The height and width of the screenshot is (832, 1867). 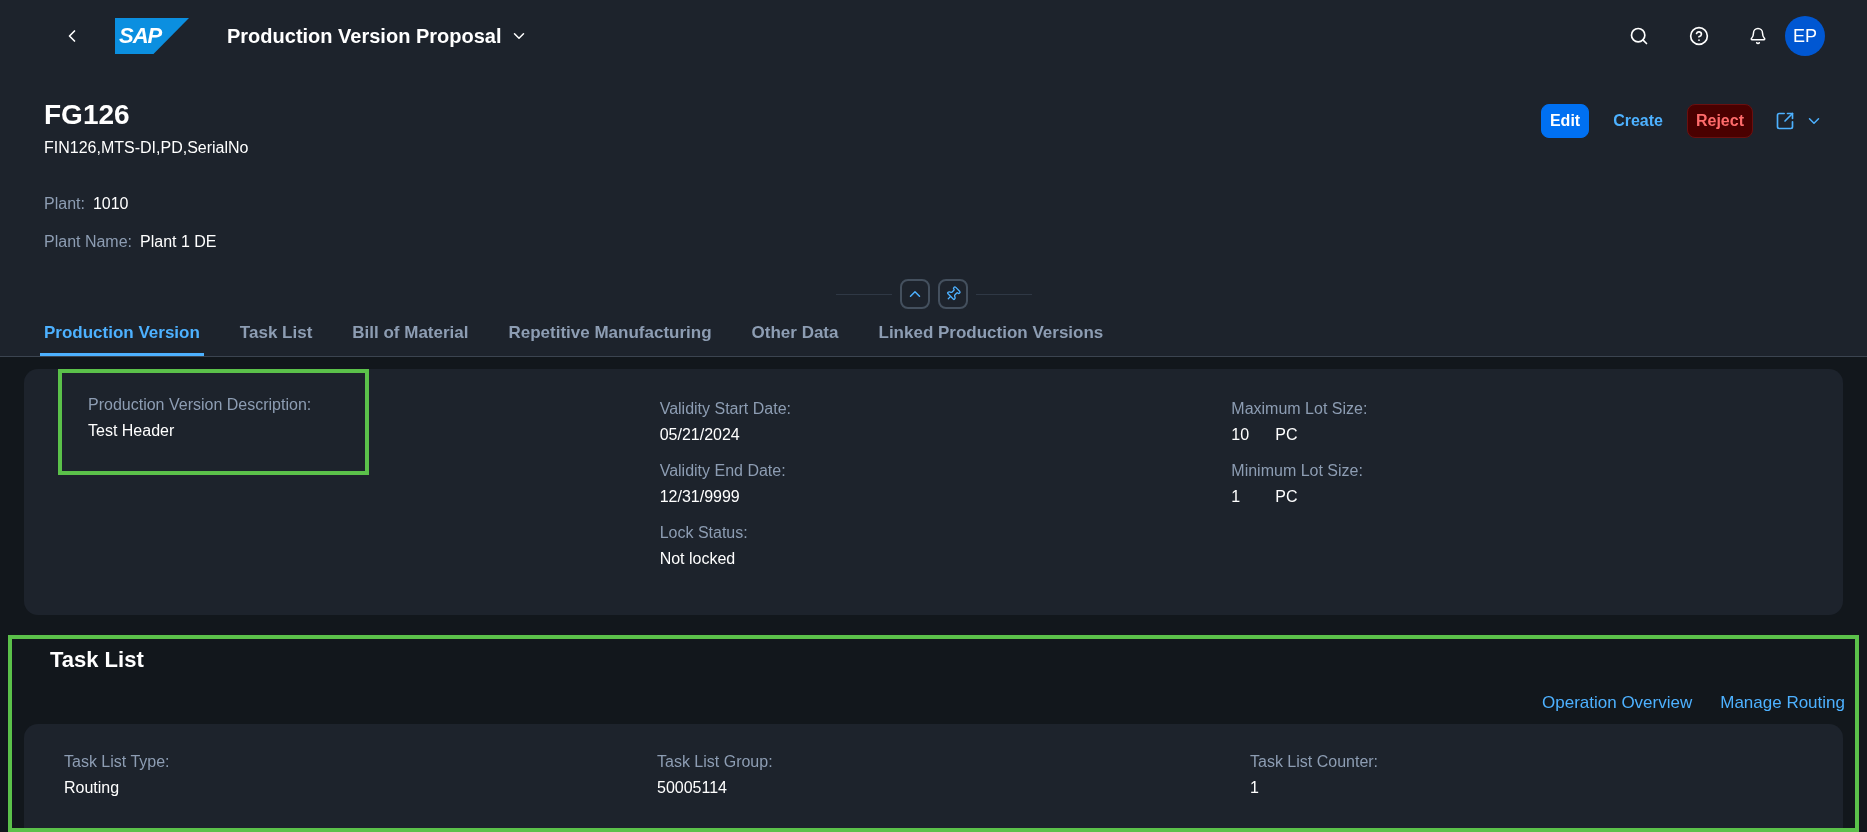 What do you see at coordinates (122, 334) in the screenshot?
I see `tab: Production Version` at bounding box center [122, 334].